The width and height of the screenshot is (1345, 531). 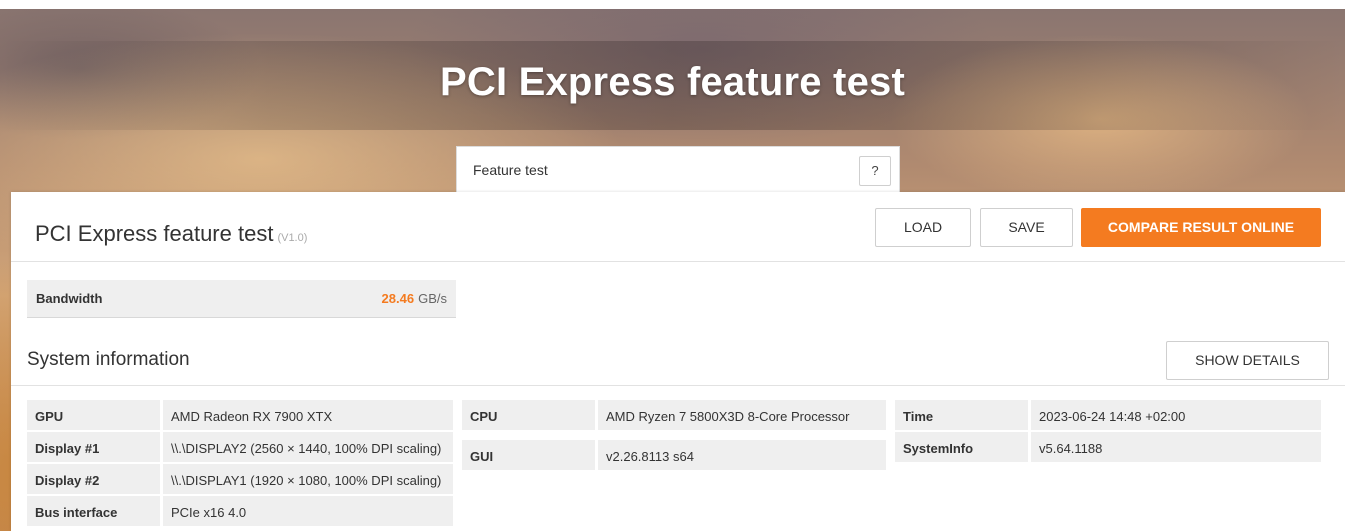 What do you see at coordinates (93, 511) in the screenshot?
I see `bus-interface-key: Bus interface` at bounding box center [93, 511].